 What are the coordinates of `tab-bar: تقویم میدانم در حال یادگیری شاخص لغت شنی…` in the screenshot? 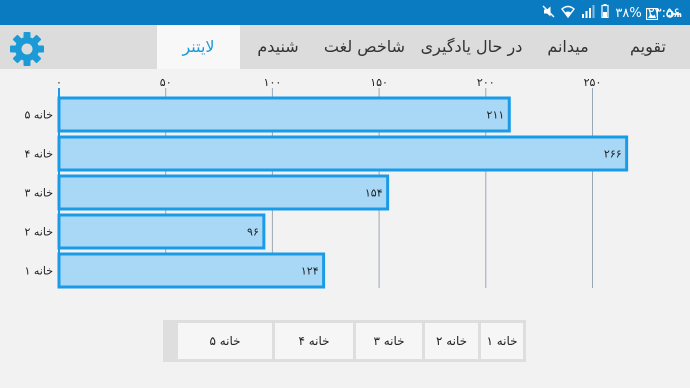 It's located at (345, 47).